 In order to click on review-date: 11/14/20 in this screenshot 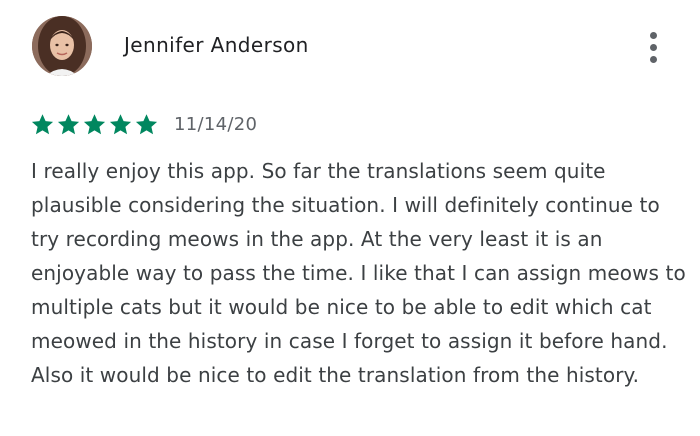, I will do `click(216, 124)`.